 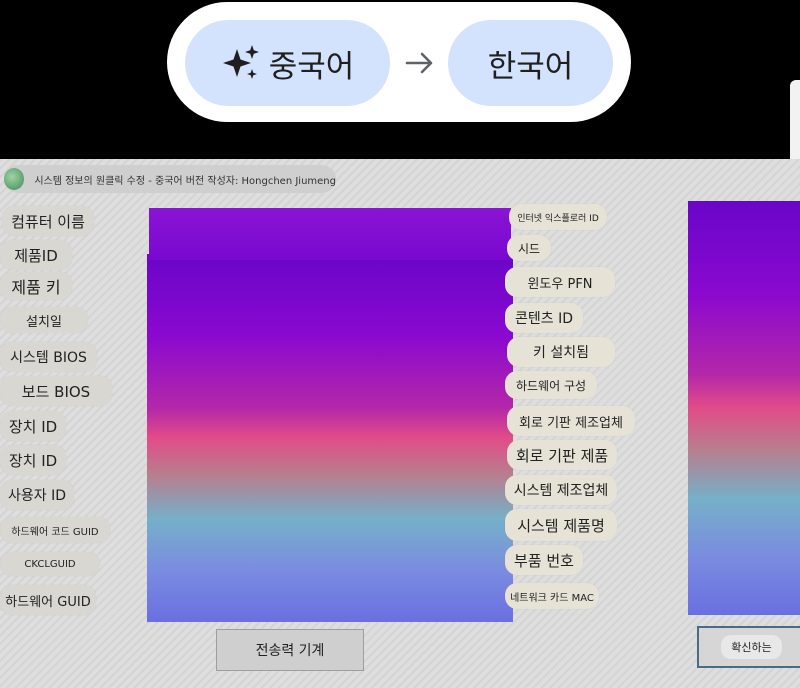 I want to click on label-network-card-mac: 네트워크 카드 MAC, so click(x=552, y=596).